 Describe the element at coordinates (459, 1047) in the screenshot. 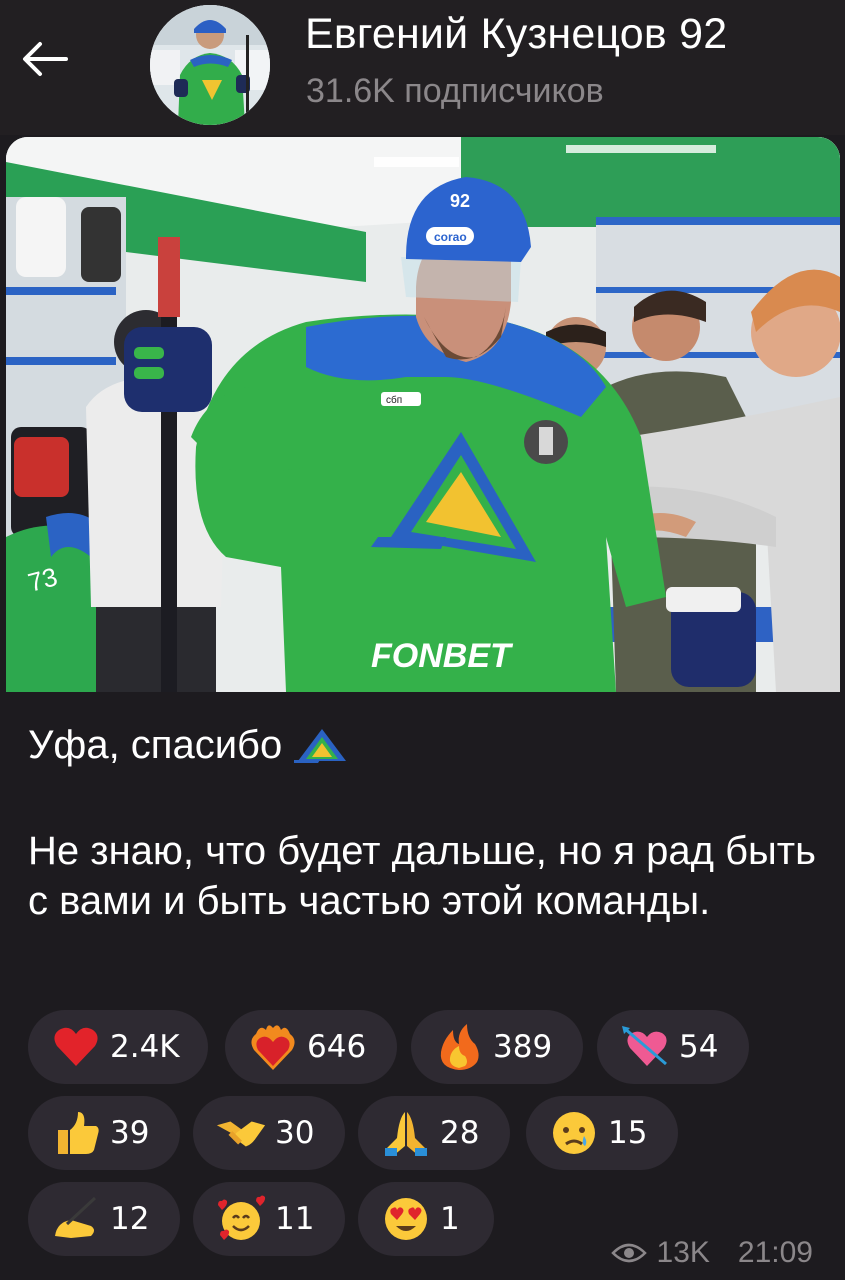

I see `fire-icon` at that location.